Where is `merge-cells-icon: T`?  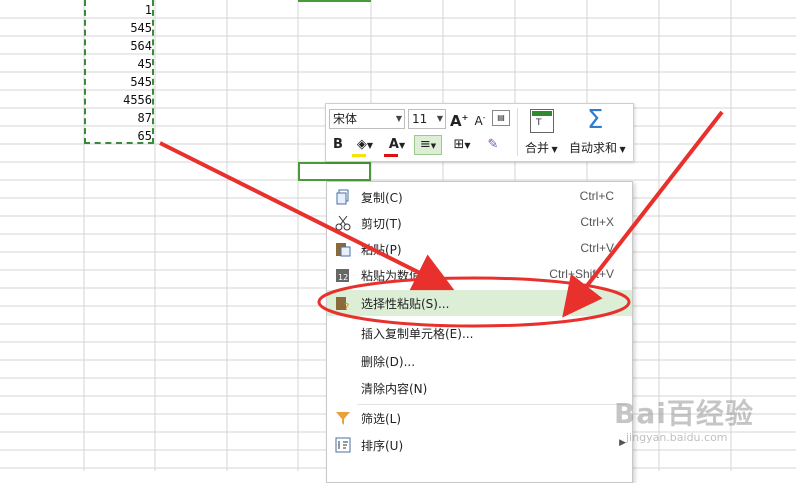 merge-cells-icon: T is located at coordinates (542, 121).